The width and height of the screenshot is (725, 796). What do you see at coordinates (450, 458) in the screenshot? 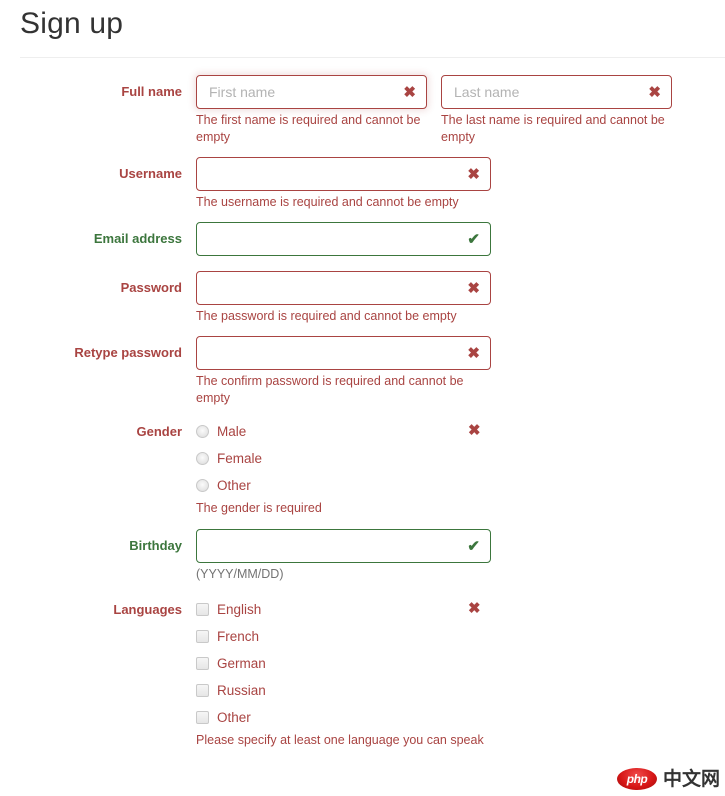
I see `radio-option-female: Female` at bounding box center [450, 458].